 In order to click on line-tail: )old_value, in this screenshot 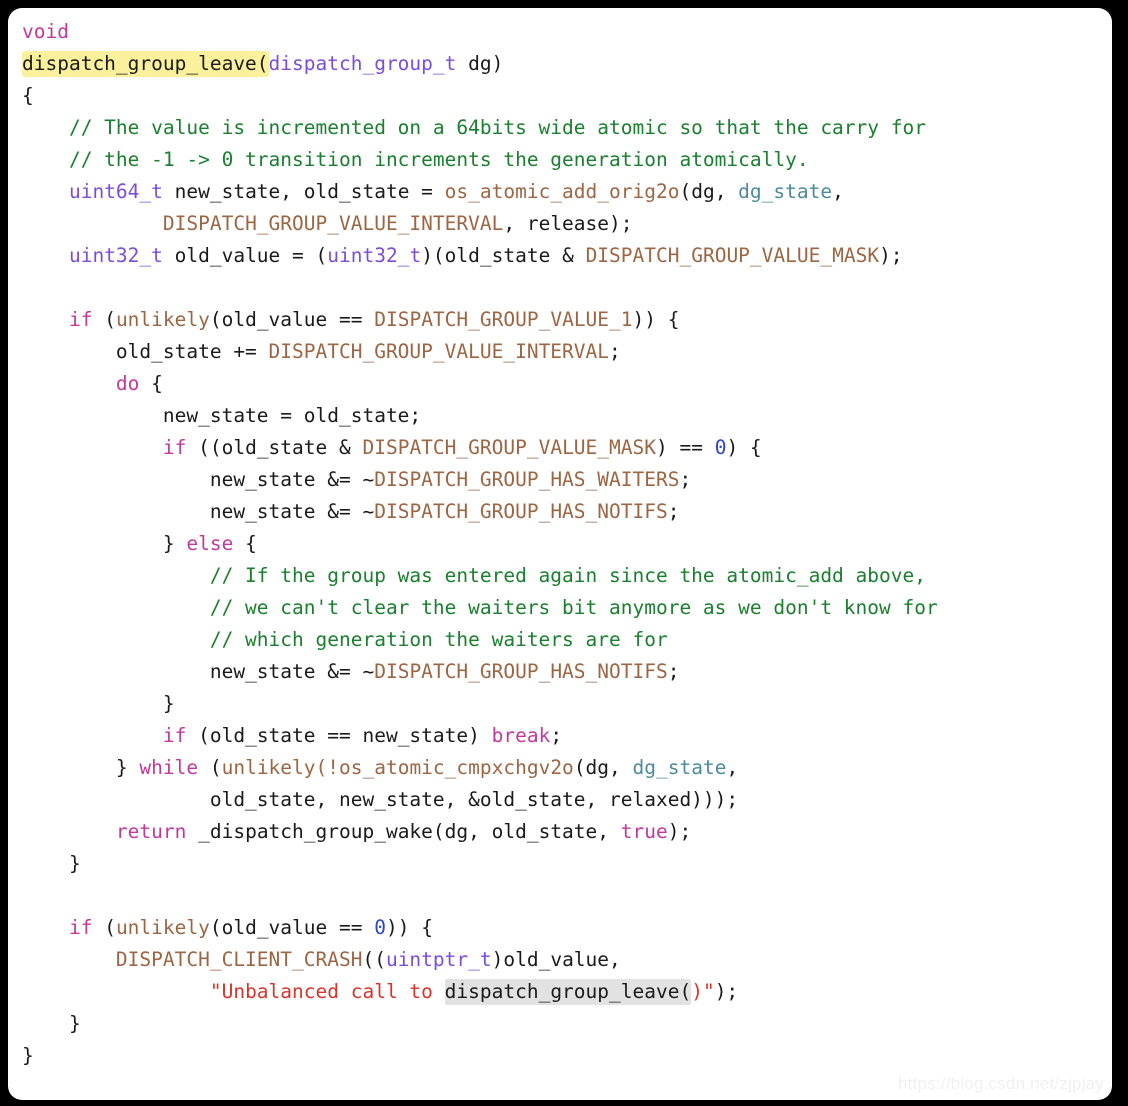, I will do `click(556, 959)`.